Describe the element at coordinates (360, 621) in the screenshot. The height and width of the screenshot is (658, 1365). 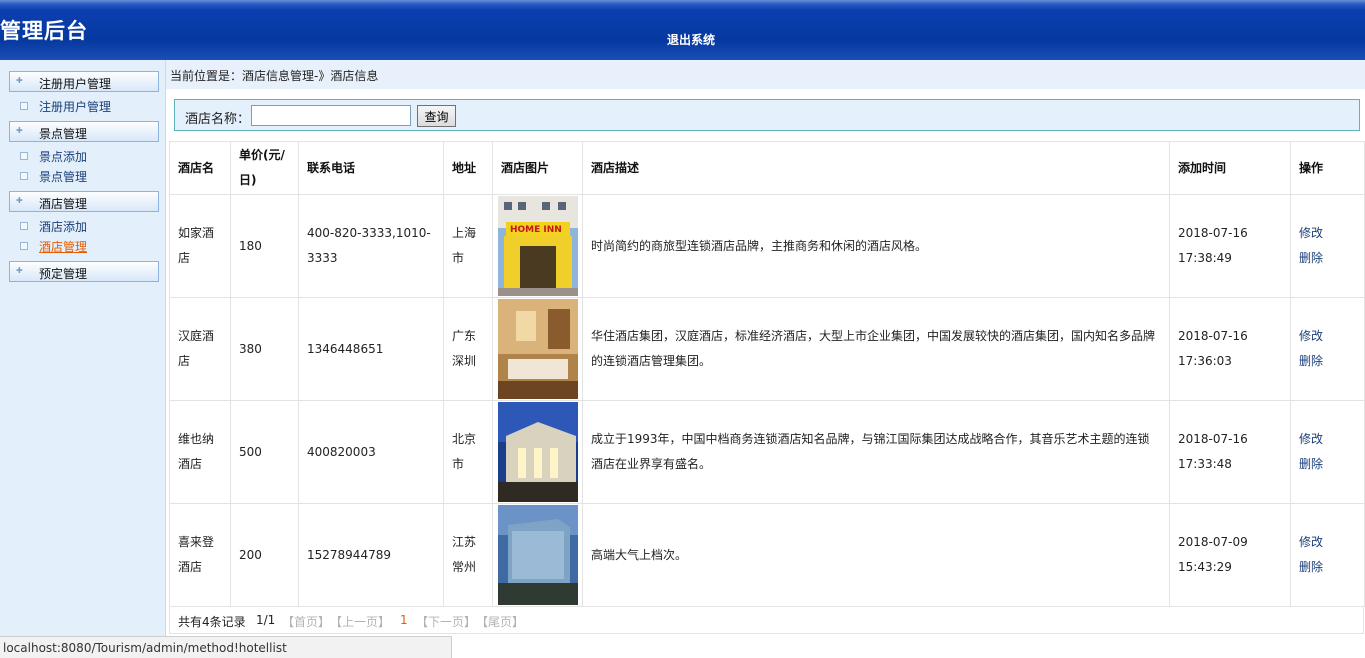
I see `prev-page-link: 【上一页】` at that location.